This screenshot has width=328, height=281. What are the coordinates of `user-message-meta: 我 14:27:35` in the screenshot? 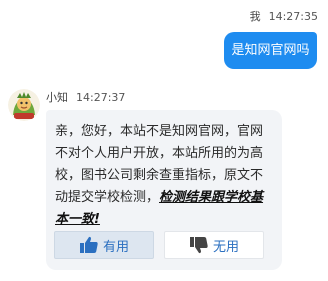 It's located at (284, 16).